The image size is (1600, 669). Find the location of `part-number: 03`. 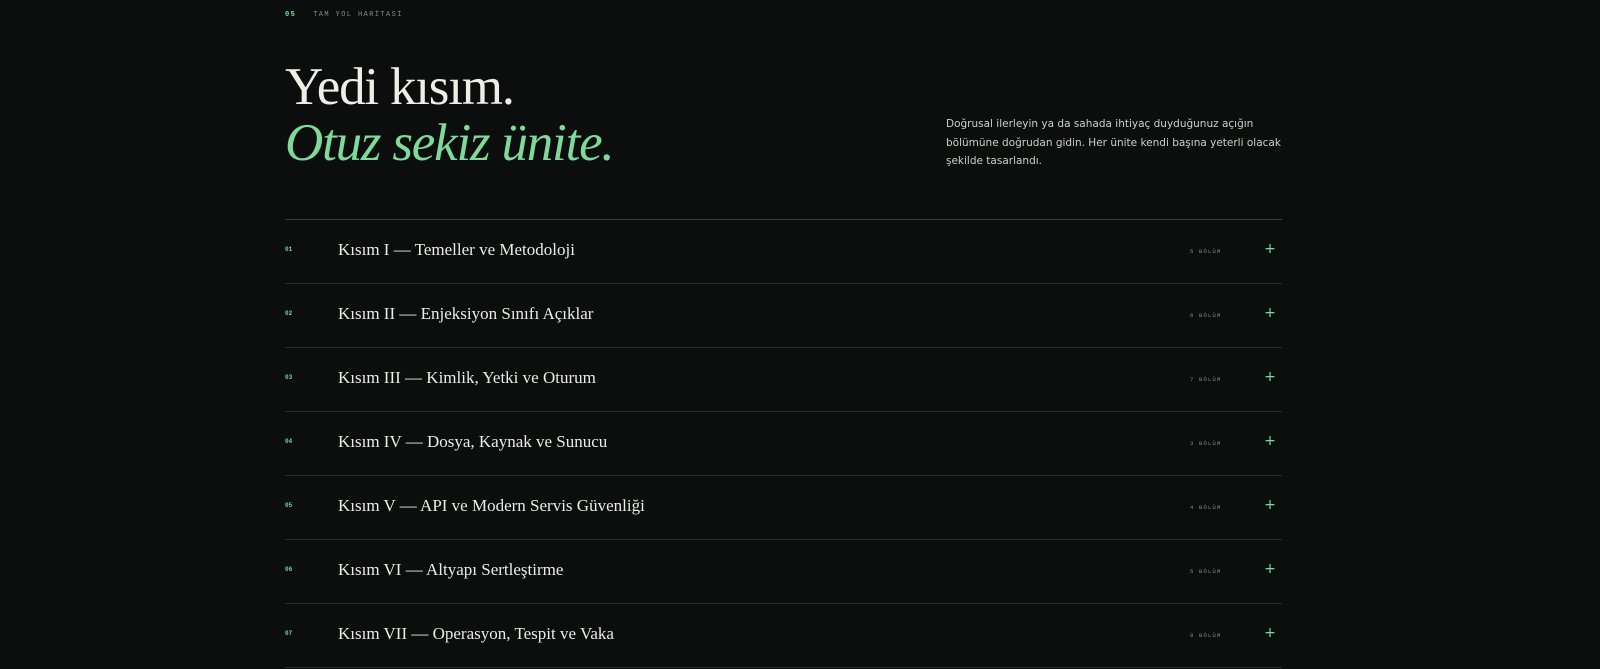

part-number: 03 is located at coordinates (289, 377).